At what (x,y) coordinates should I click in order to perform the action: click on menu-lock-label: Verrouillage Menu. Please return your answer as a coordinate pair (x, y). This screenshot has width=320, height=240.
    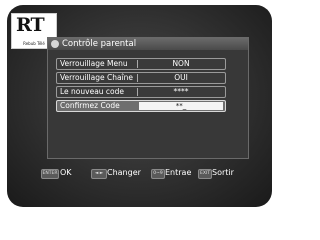
    Looking at the image, I should click on (94, 63).